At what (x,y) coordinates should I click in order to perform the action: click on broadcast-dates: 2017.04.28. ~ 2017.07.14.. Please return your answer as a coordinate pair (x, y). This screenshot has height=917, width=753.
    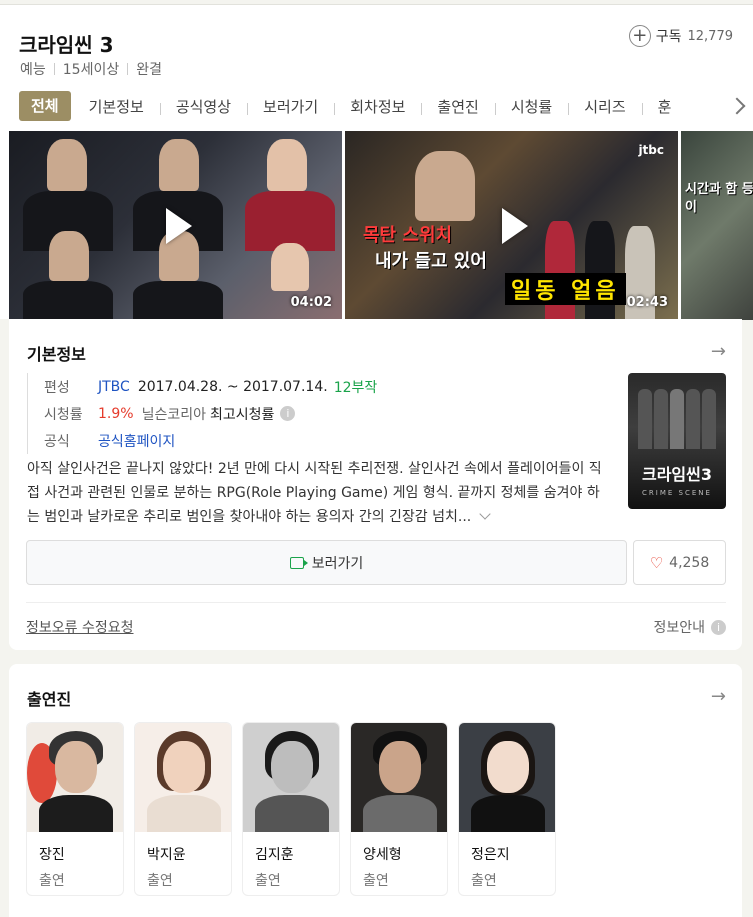
    Looking at the image, I should click on (232, 386).